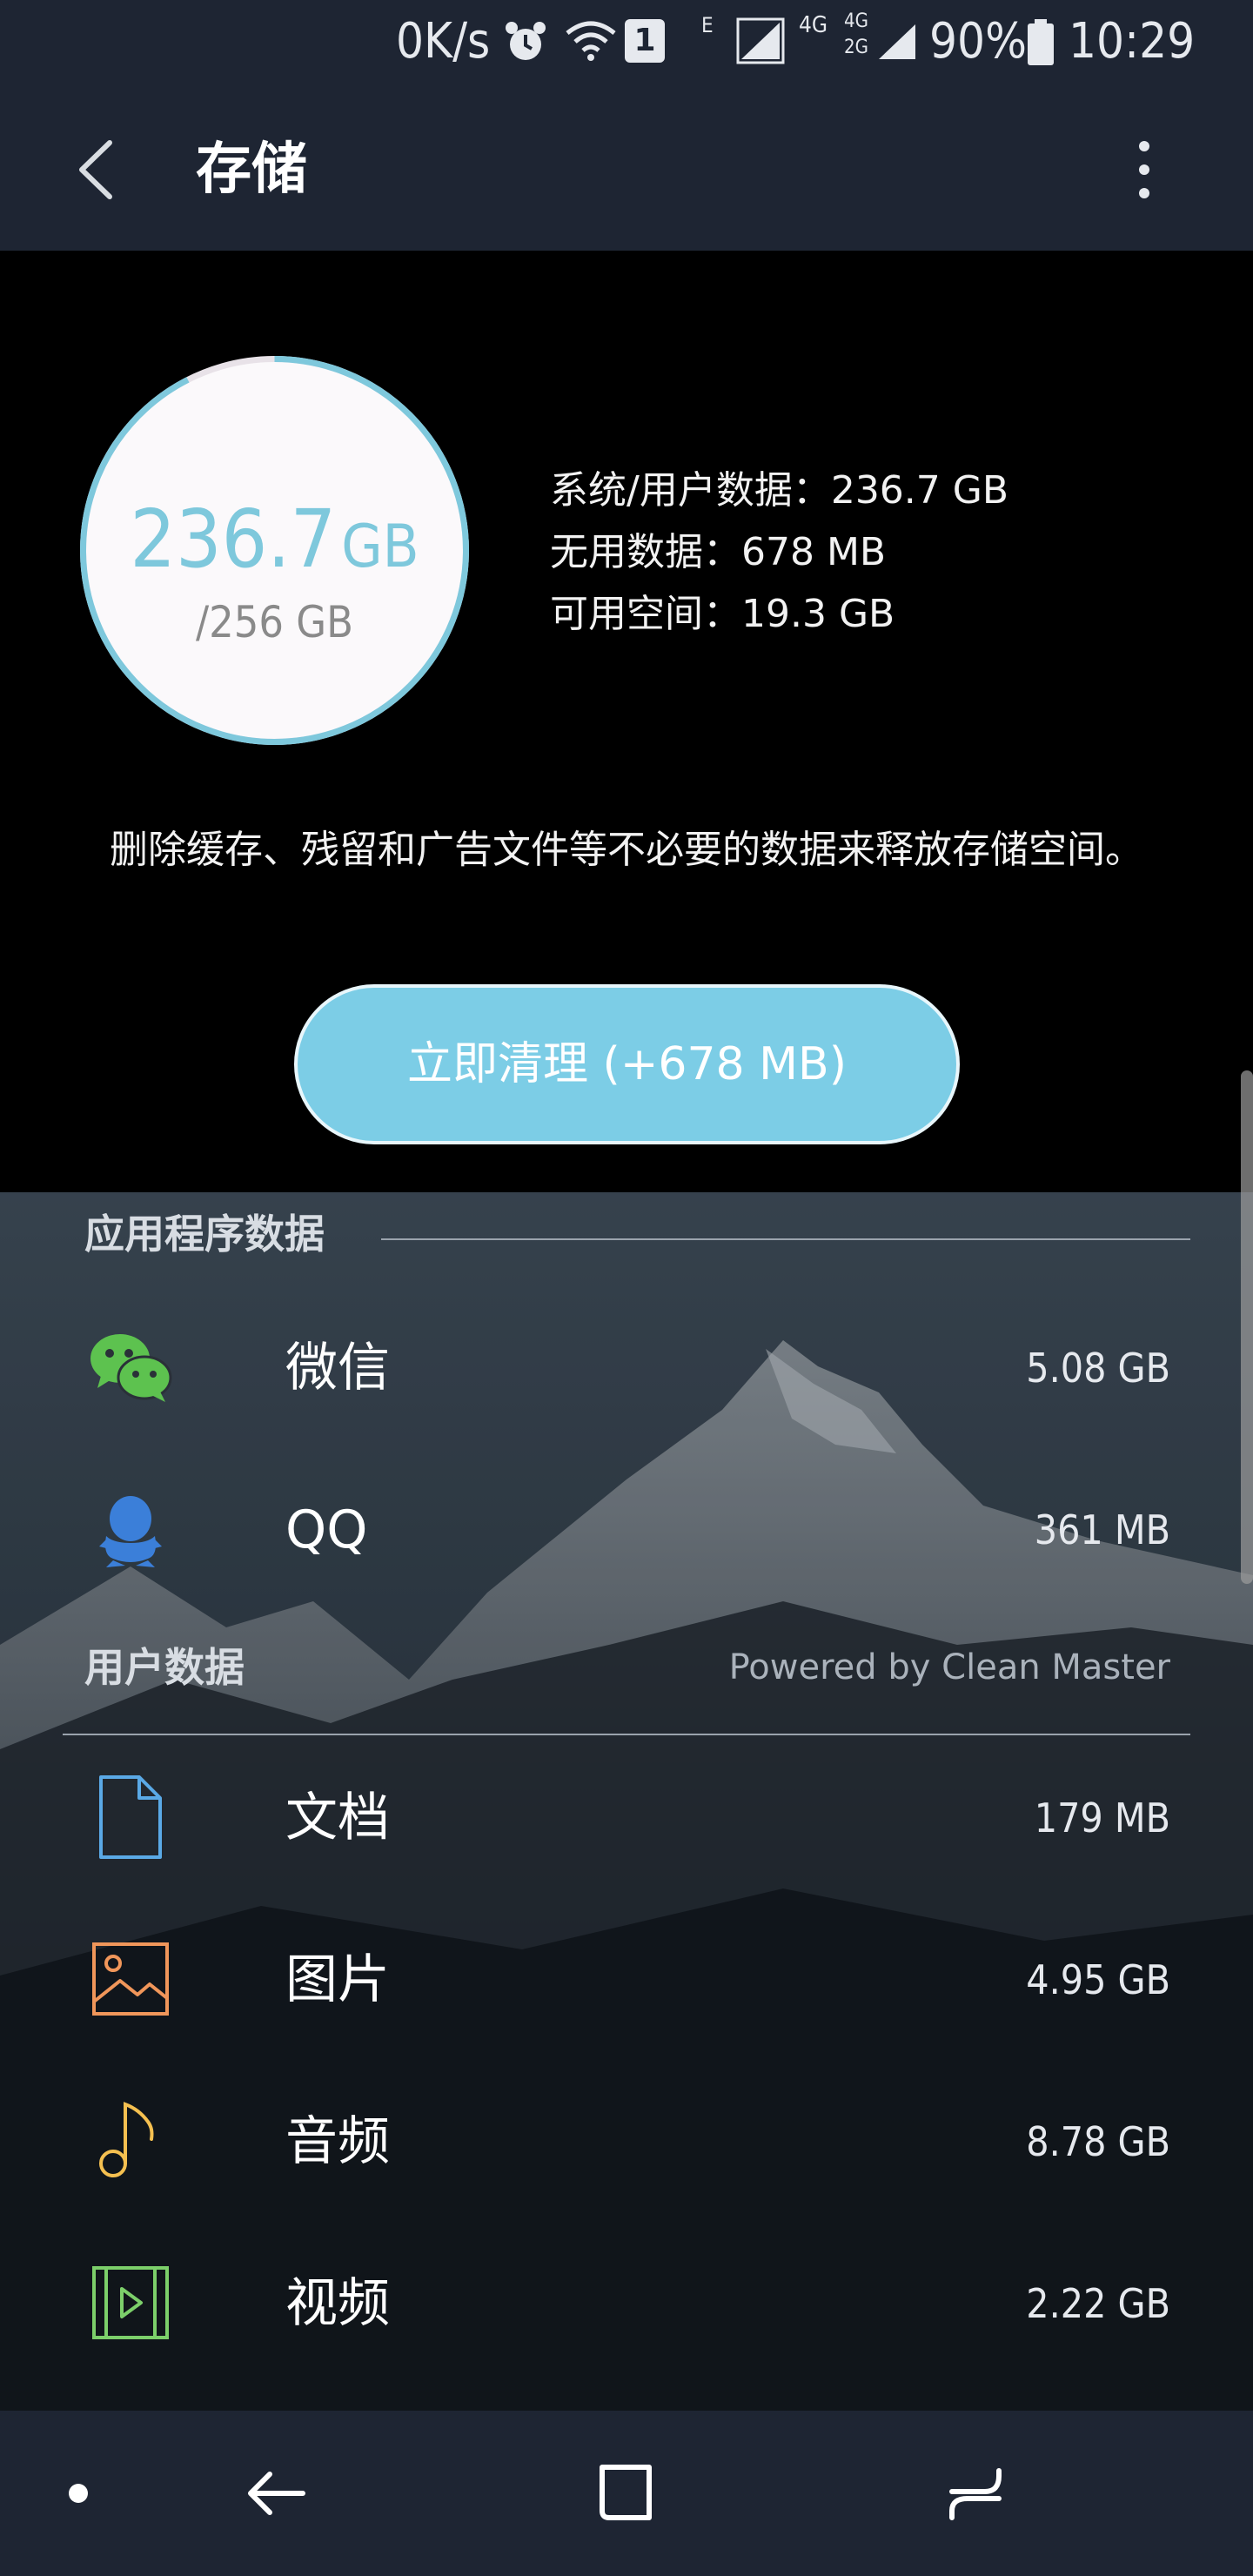 The image size is (1253, 2576). Describe the element at coordinates (130, 2140) in the screenshot. I see `audio-icon` at that location.